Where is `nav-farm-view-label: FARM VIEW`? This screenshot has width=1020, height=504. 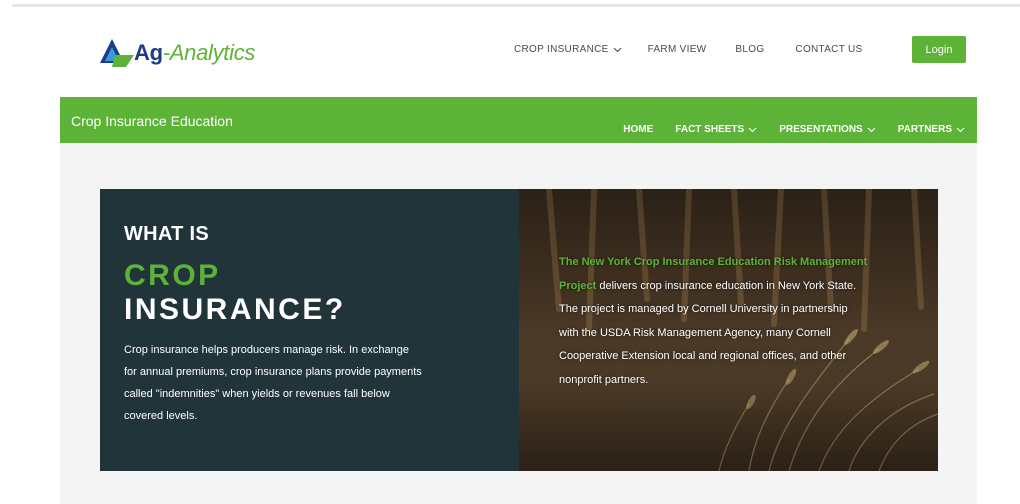
nav-farm-view-label: FARM VIEW is located at coordinates (677, 49).